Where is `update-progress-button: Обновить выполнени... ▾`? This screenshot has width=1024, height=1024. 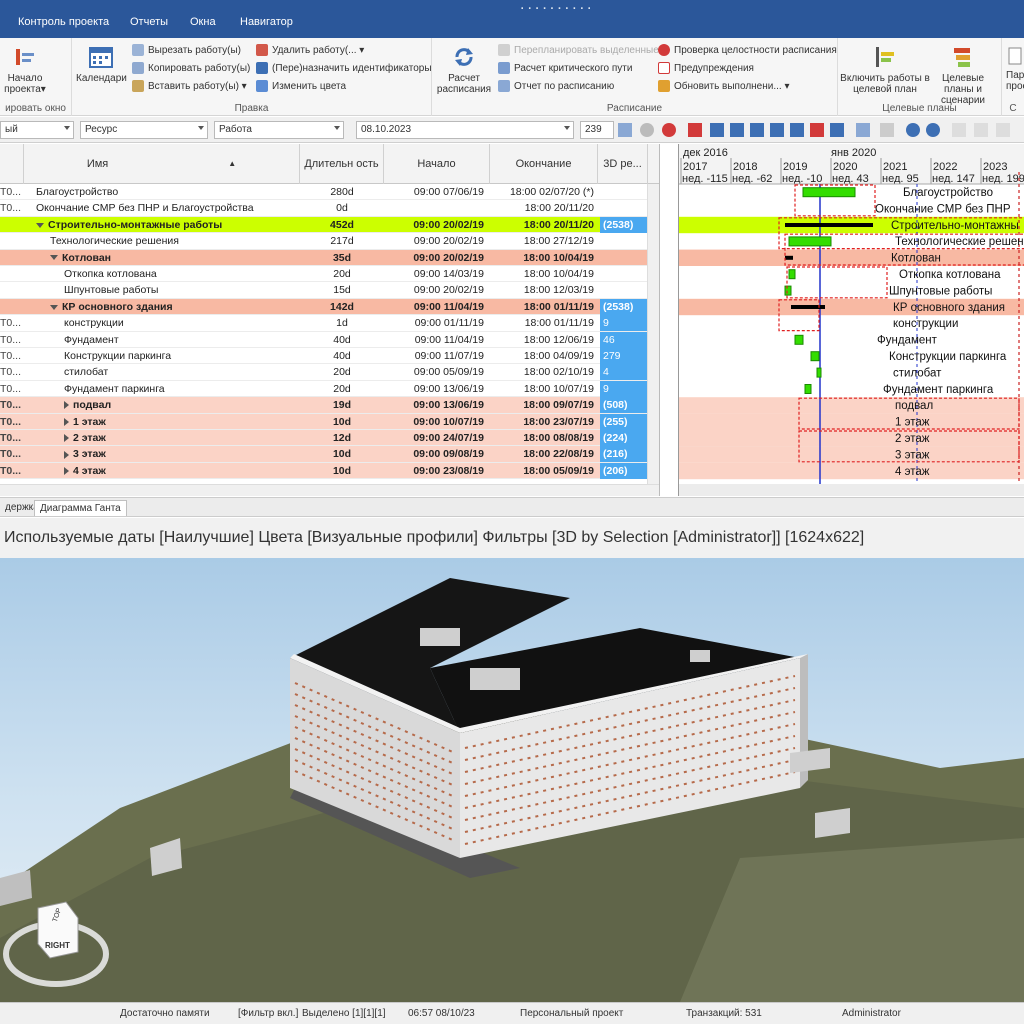 update-progress-button: Обновить выполнени... ▾ is located at coordinates (723, 86).